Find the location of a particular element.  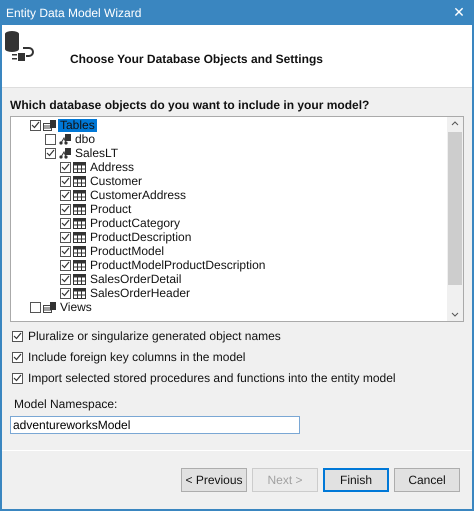

scroll-down-icon is located at coordinates (455, 314).